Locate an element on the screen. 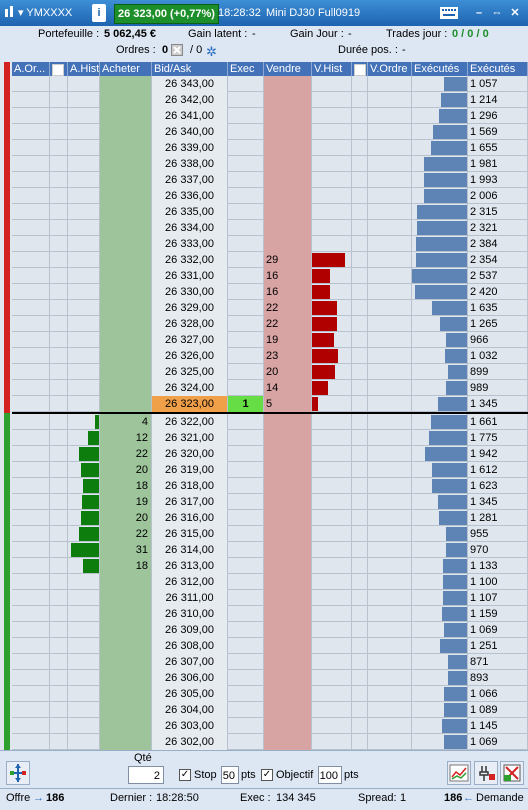  column-header-a-ordre-cancel is located at coordinates (59, 69).